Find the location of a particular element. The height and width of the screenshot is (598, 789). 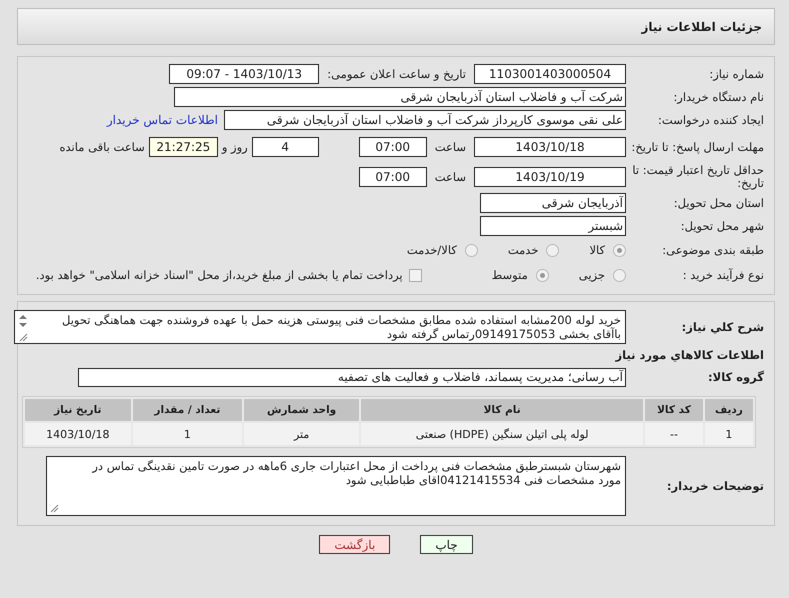

field-label: ساعت باقی مانده is located at coordinates (102, 147).